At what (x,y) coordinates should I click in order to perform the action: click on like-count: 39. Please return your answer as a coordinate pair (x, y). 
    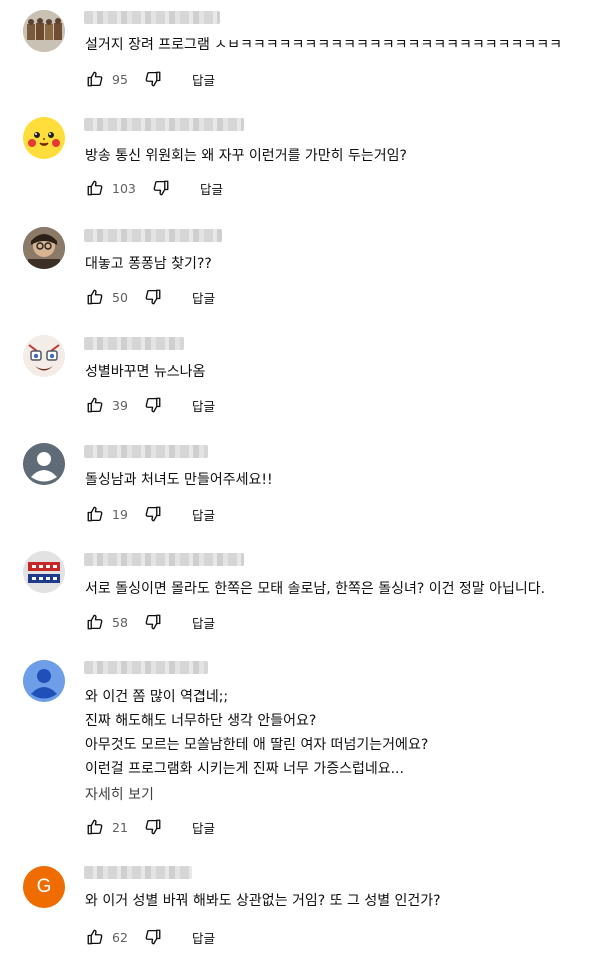
    Looking at the image, I should click on (120, 405).